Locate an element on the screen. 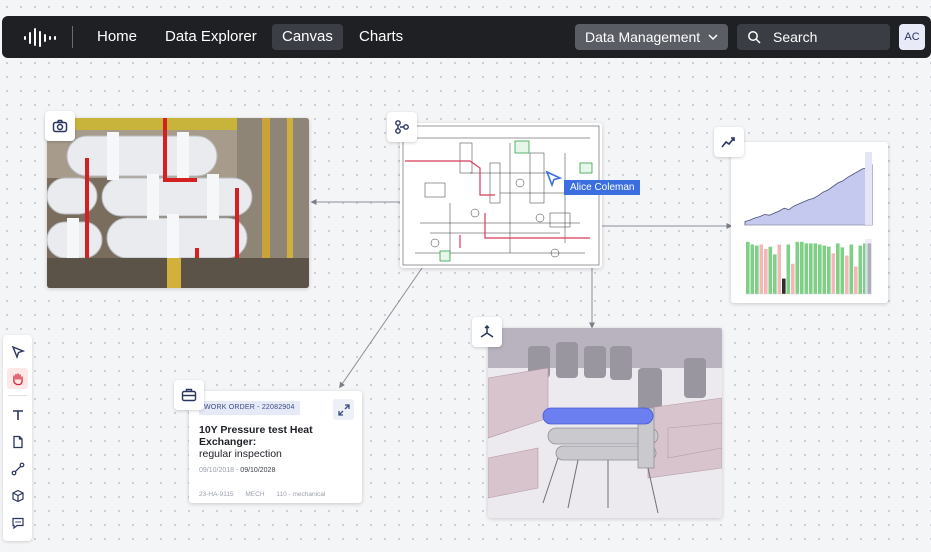  text-tool is located at coordinates (17, 414).